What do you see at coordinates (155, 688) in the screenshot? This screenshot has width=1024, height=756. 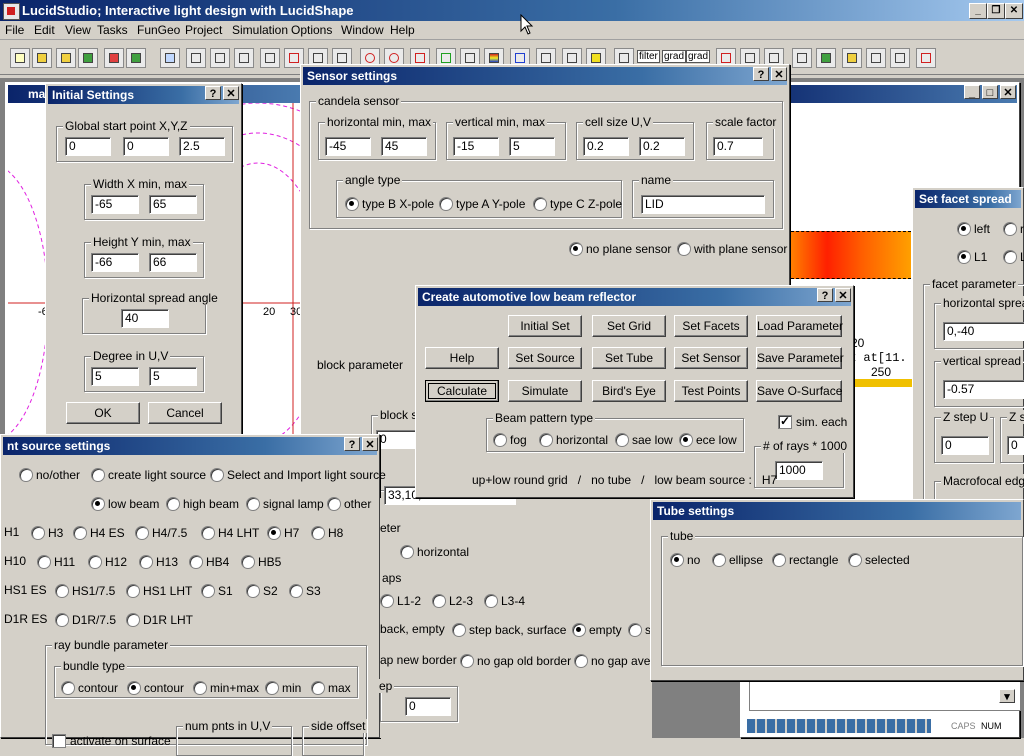 I see `bundle-contour2-radio: contour` at bounding box center [155, 688].